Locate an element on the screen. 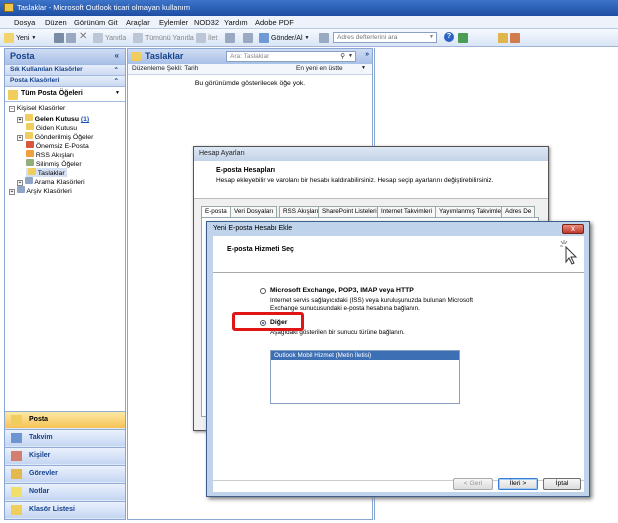 The image size is (618, 523). menu-git: Git is located at coordinates (113, 22).